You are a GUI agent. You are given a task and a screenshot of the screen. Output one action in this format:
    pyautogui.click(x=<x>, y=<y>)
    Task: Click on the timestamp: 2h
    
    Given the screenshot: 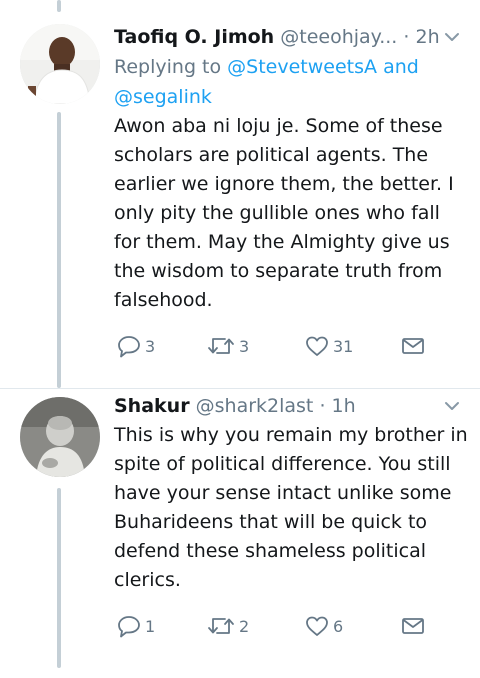 What is the action you would take?
    pyautogui.click(x=427, y=37)
    